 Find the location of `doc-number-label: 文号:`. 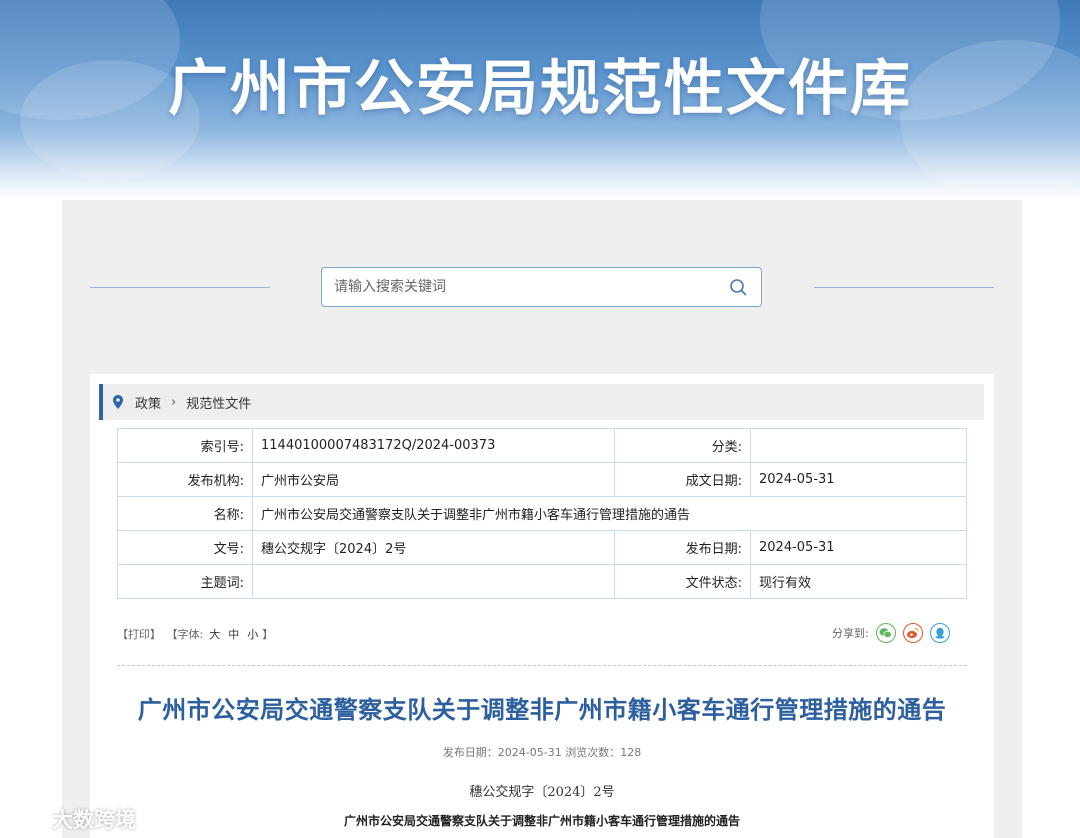

doc-number-label: 文号: is located at coordinates (185, 547).